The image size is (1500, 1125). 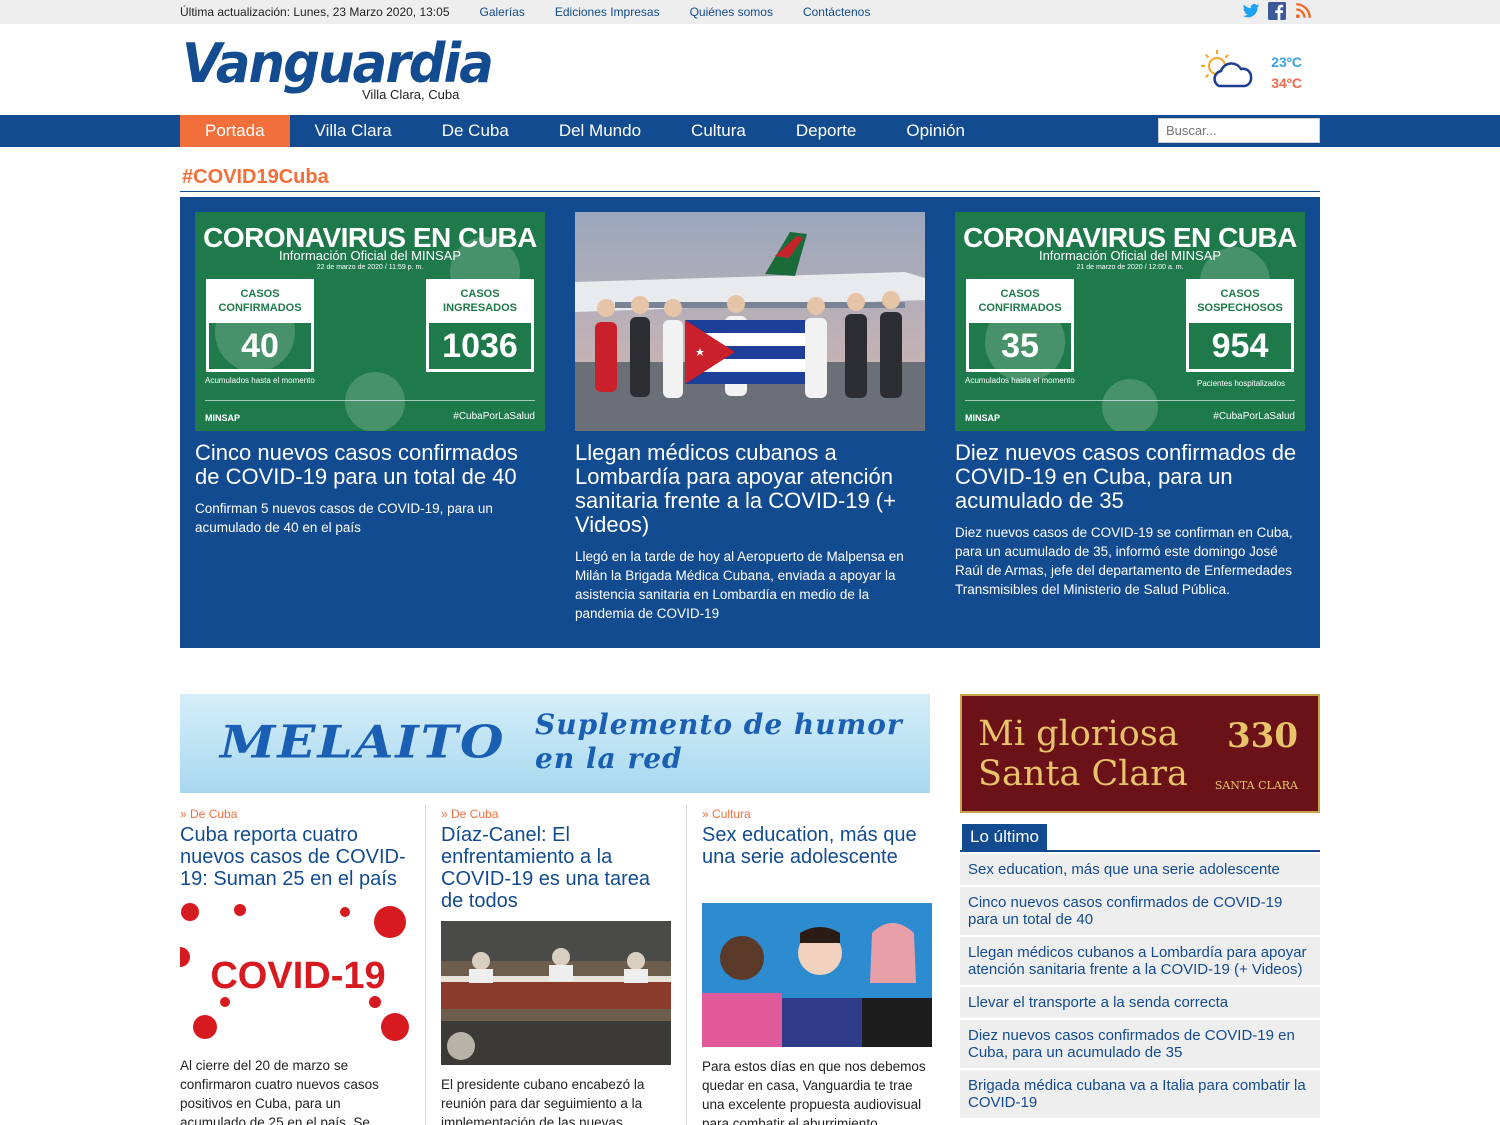 I want to click on latest-item: Llevar el transporte a la senda correcta, so click(x=1140, y=1003).